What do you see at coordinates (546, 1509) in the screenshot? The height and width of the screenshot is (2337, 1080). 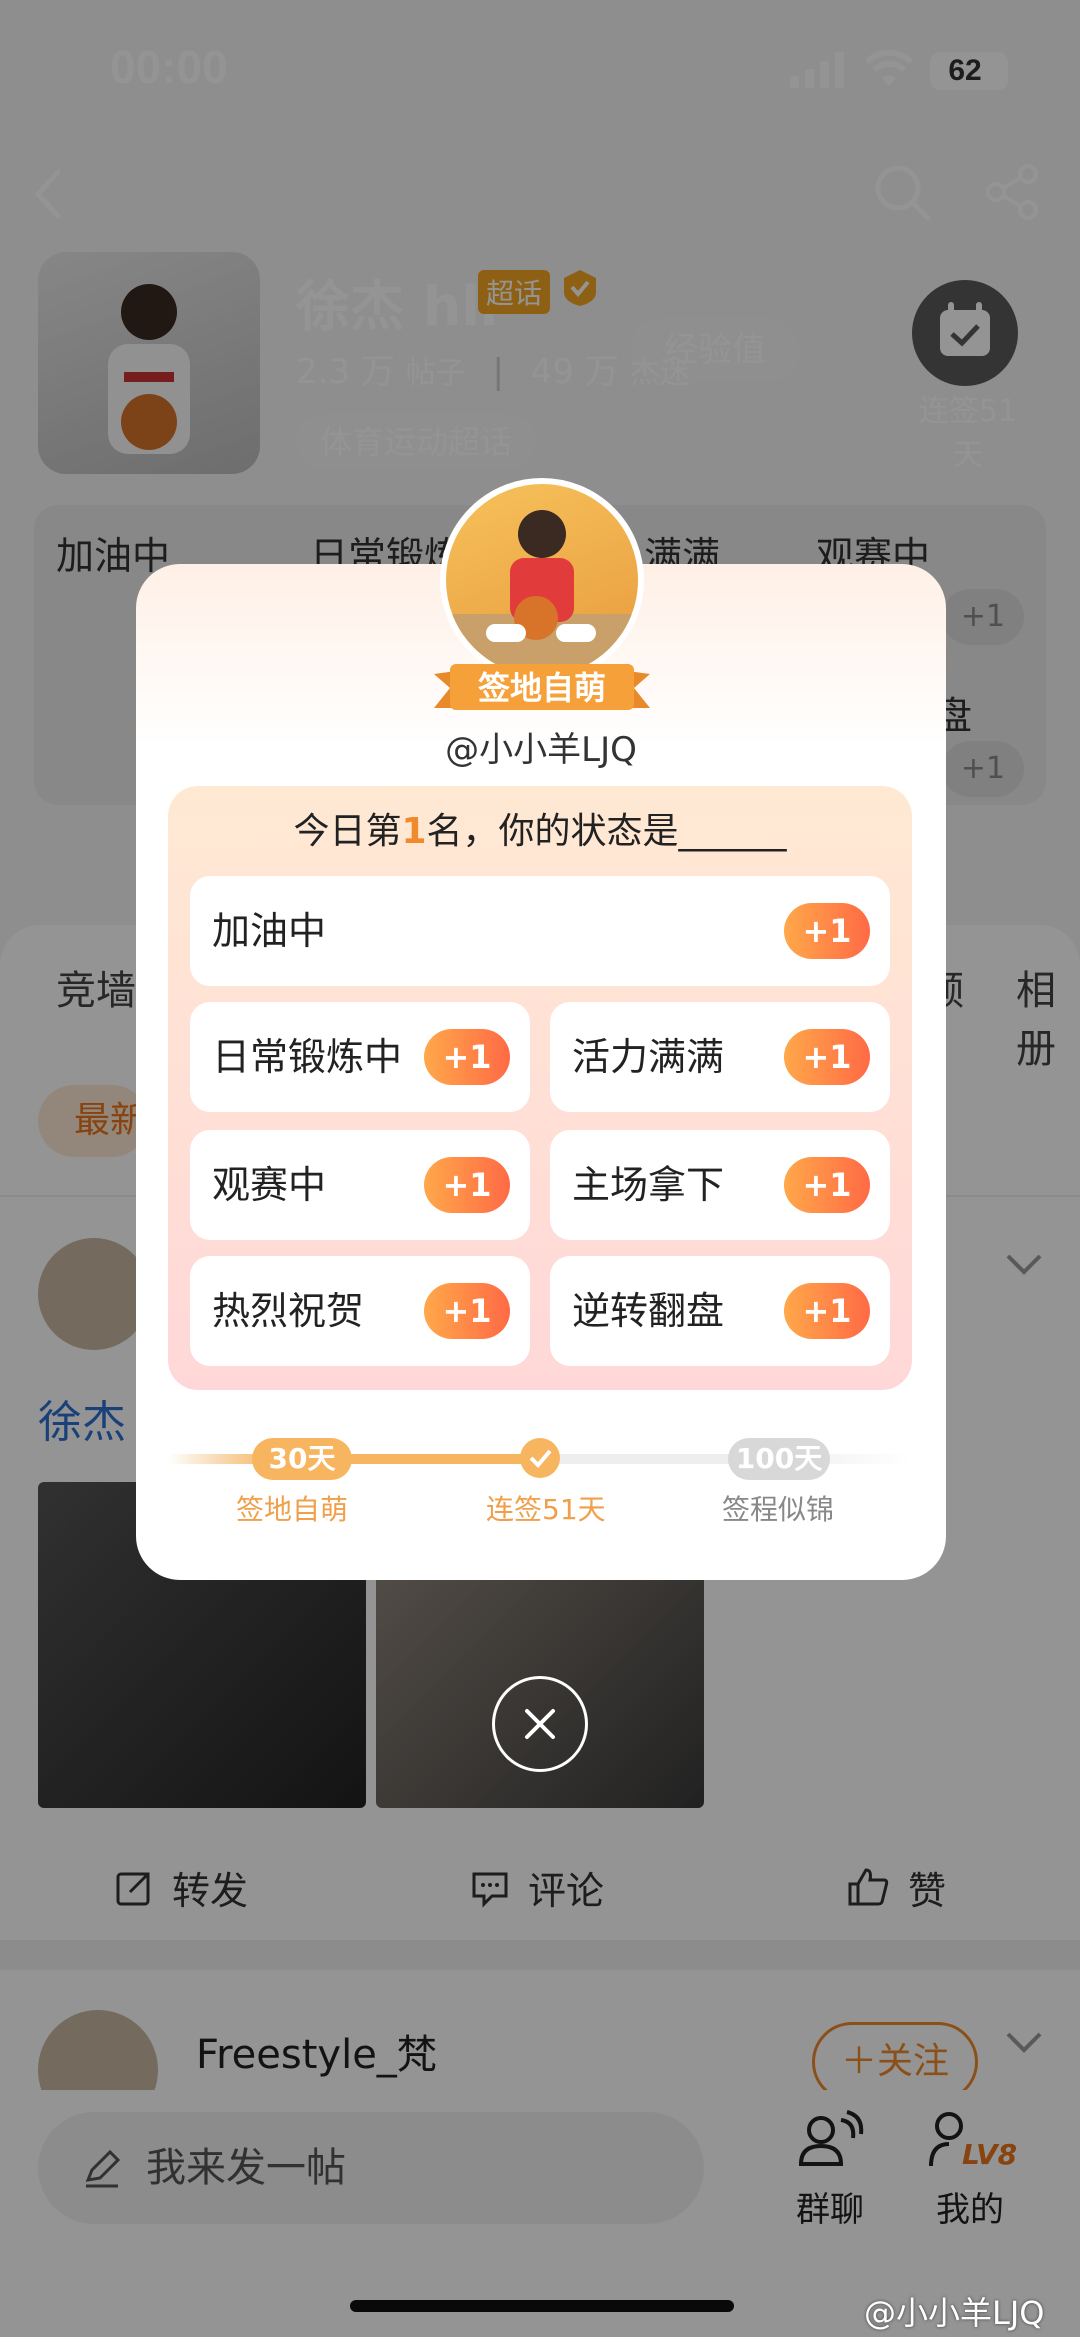 I see `current-streak-label: 连签51天` at bounding box center [546, 1509].